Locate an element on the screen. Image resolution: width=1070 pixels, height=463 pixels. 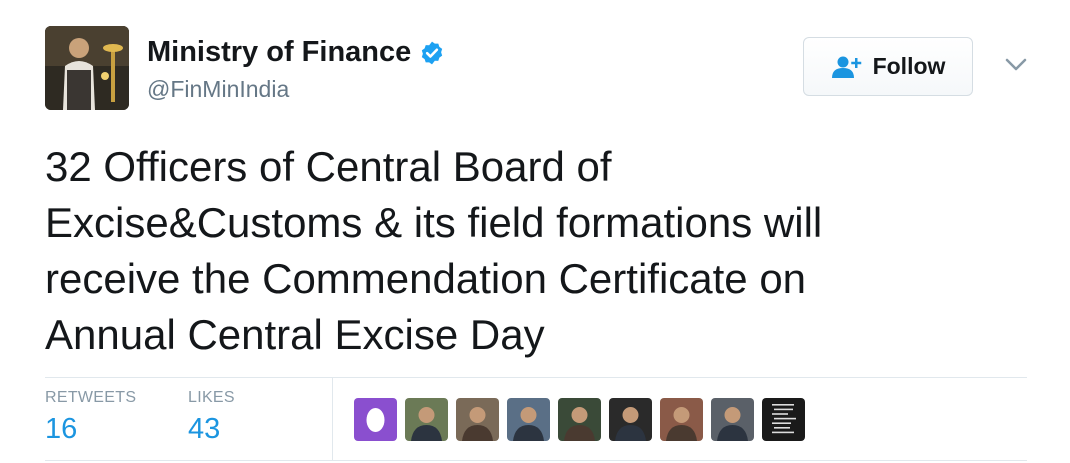
author-avatar is located at coordinates (87, 68).